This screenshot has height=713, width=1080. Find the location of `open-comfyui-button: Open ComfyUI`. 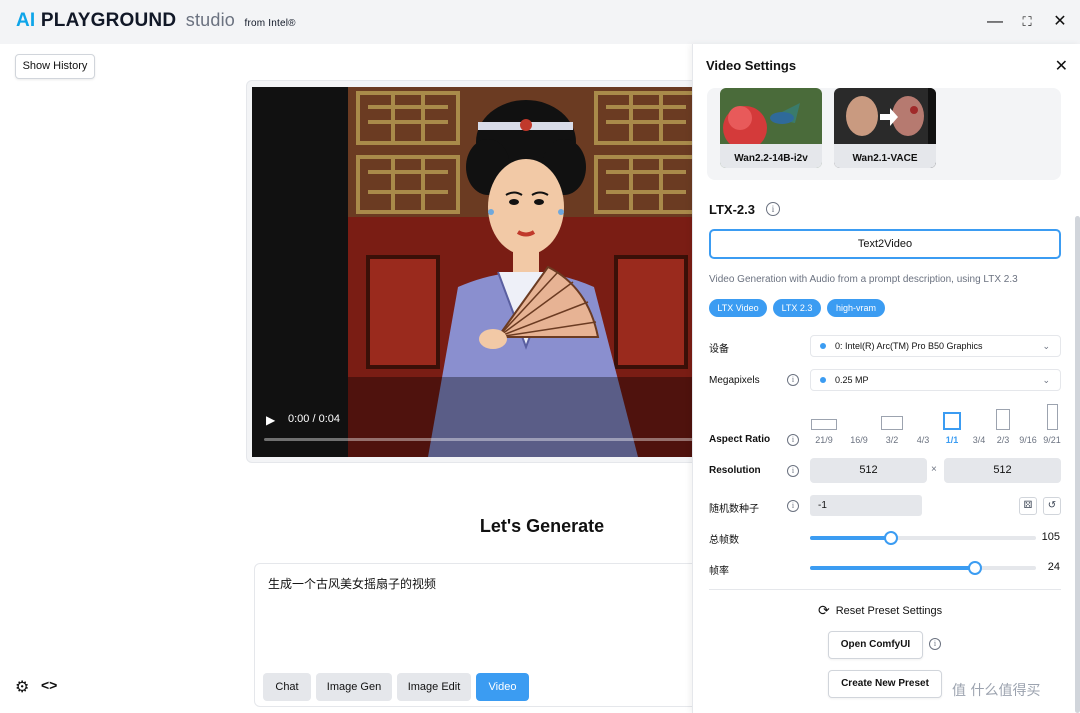

open-comfyui-button: Open ComfyUI is located at coordinates (875, 645).